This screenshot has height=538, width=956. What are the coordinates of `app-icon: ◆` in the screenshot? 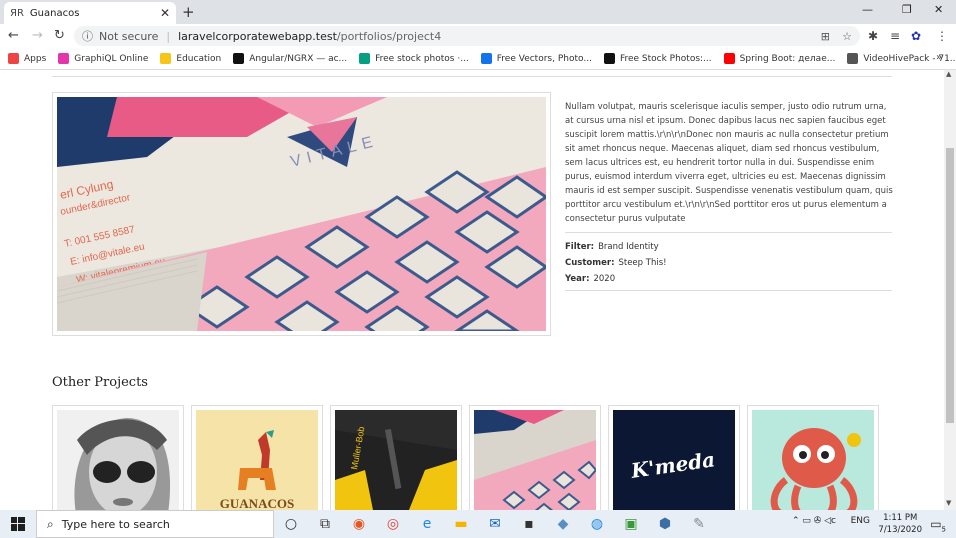 It's located at (563, 524).